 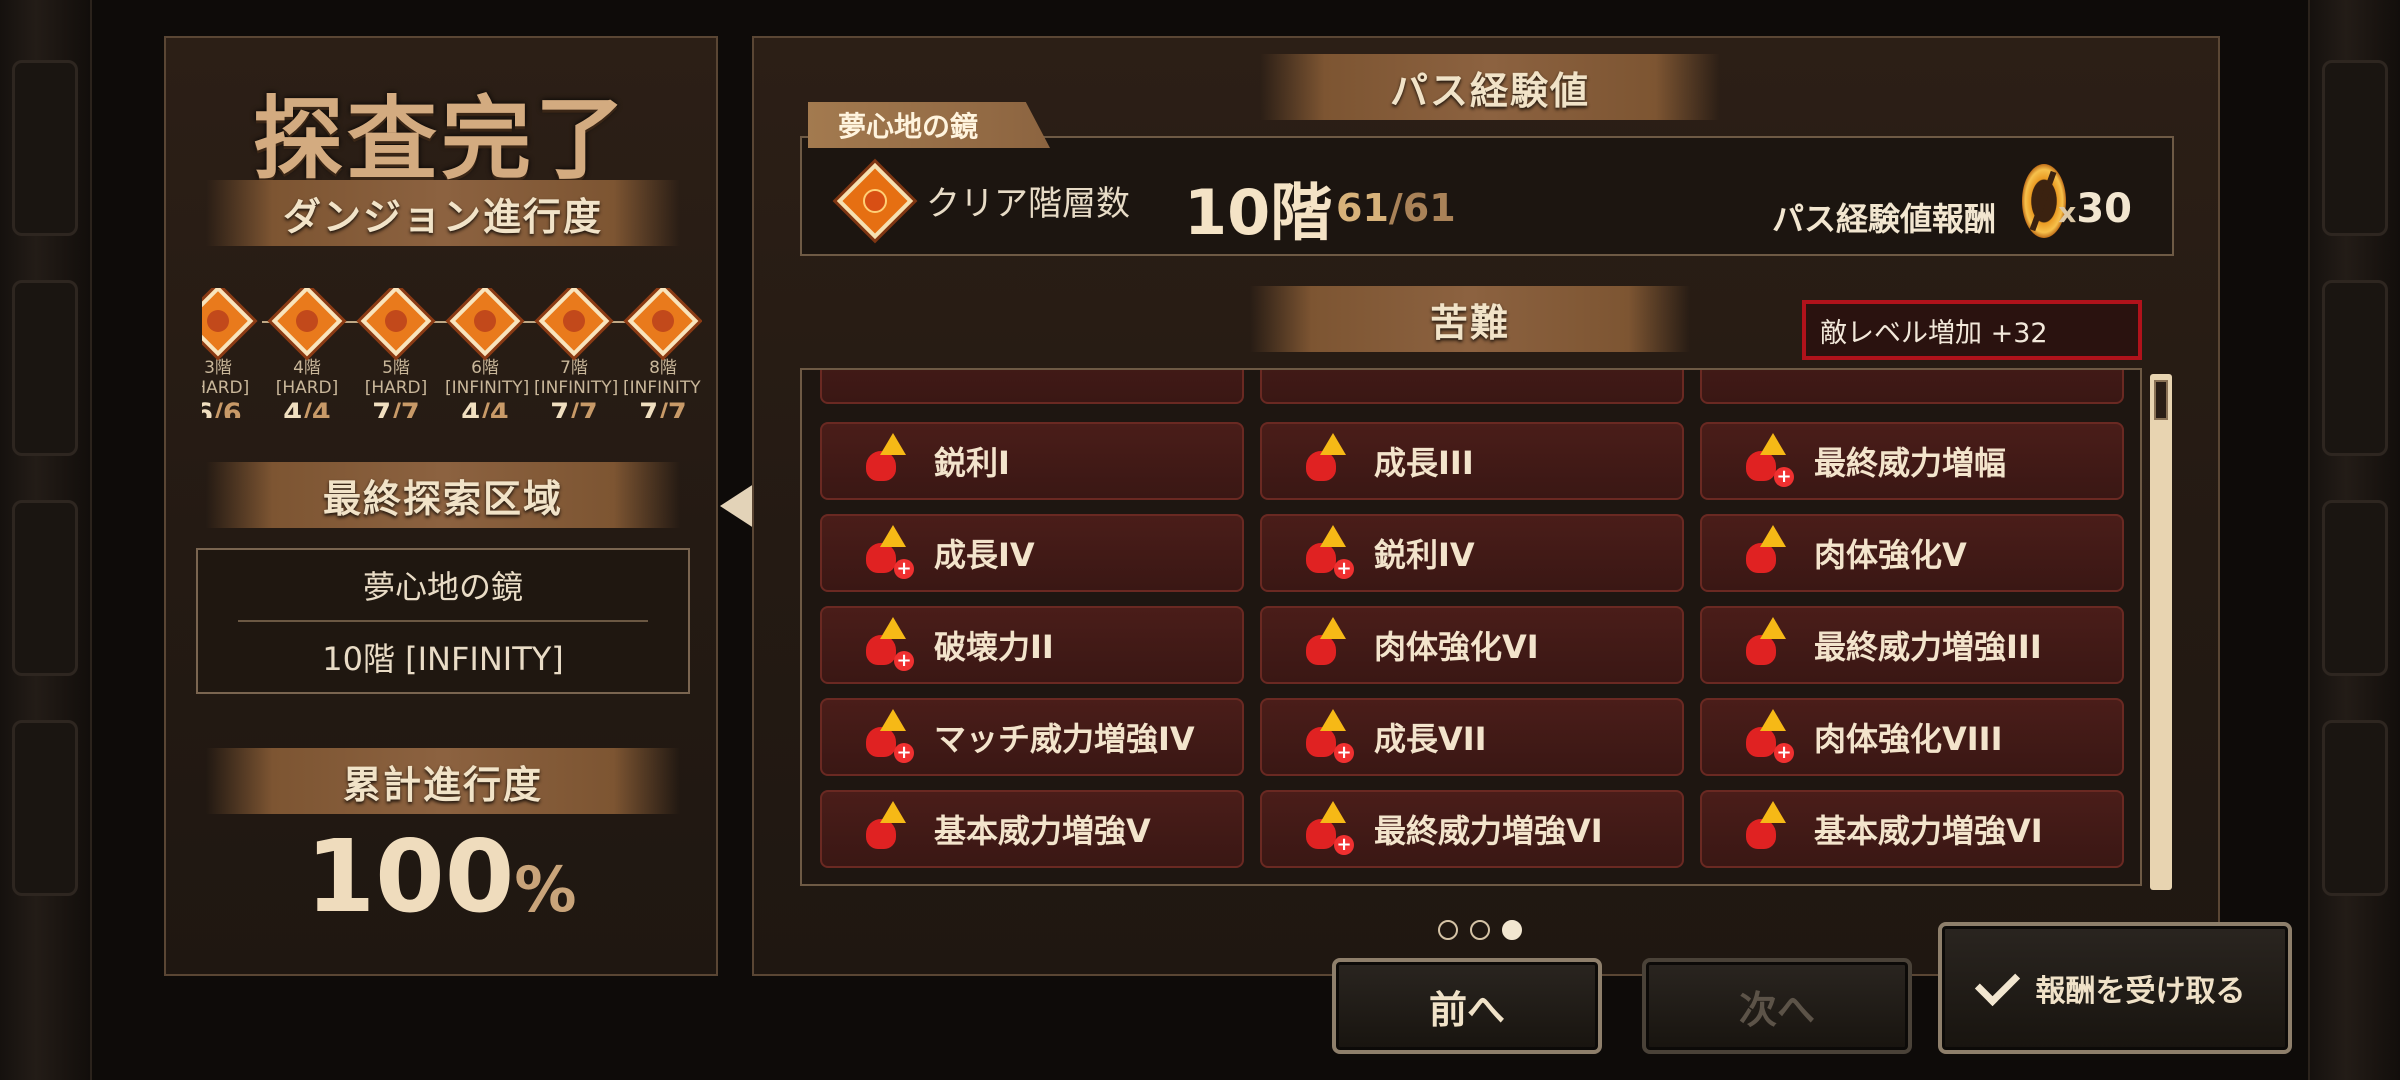 What do you see at coordinates (1032, 737) in the screenshot?
I see `hardship-tile: + マッチ威力増強IV` at bounding box center [1032, 737].